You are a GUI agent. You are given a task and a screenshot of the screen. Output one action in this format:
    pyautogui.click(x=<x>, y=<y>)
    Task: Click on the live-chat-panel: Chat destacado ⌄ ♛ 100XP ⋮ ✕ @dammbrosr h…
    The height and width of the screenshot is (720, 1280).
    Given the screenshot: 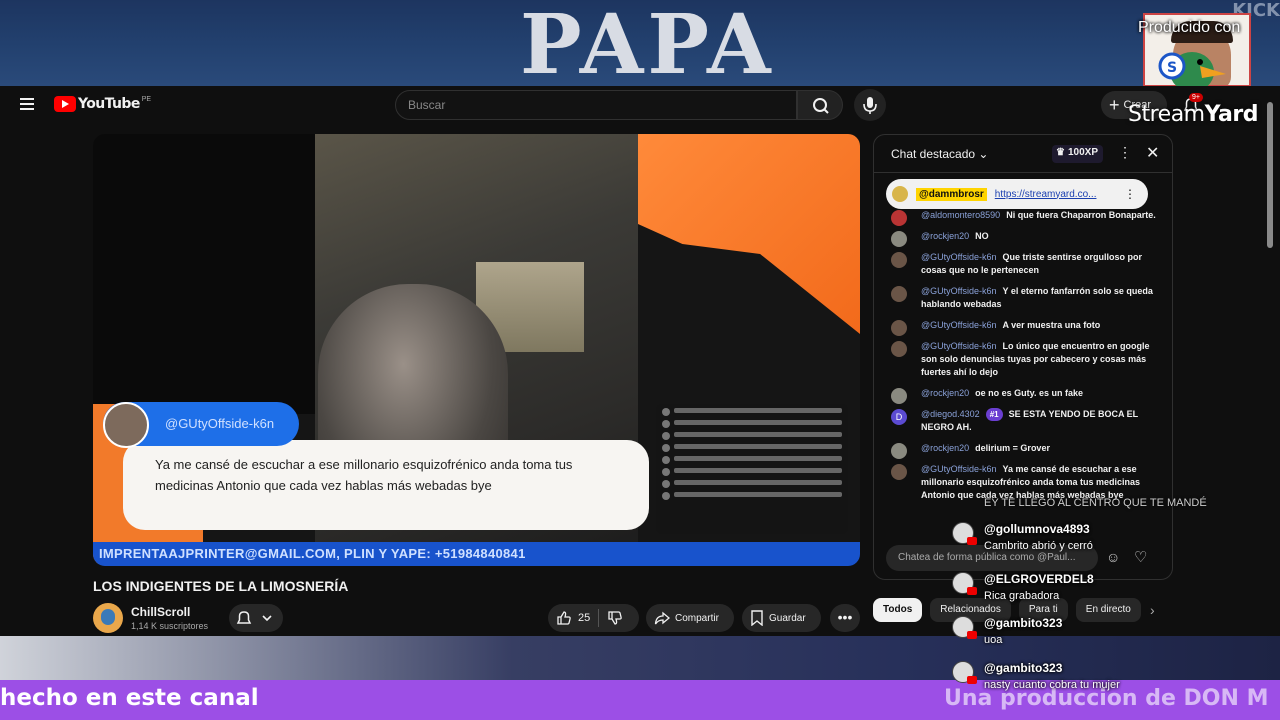 What is the action you would take?
    pyautogui.click(x=1023, y=357)
    